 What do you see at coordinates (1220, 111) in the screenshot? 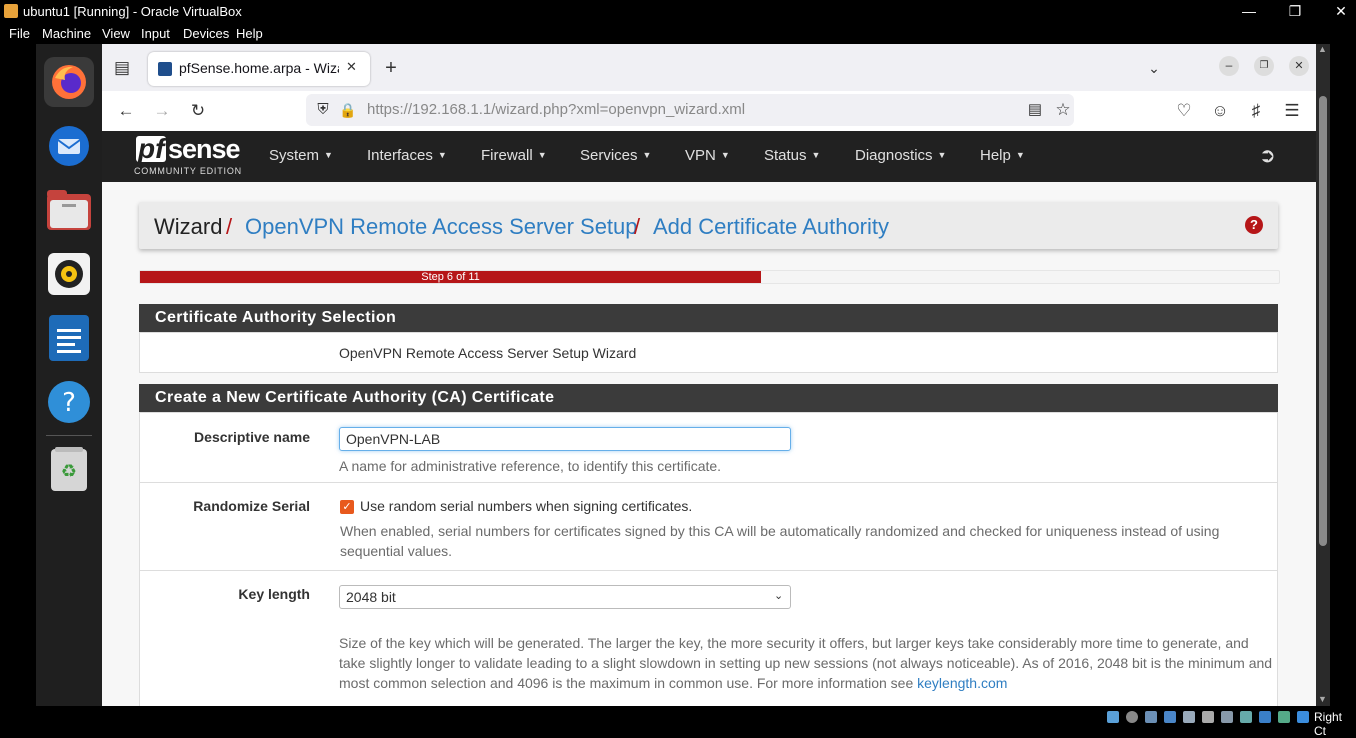
I see `account-icon: ☺` at bounding box center [1220, 111].